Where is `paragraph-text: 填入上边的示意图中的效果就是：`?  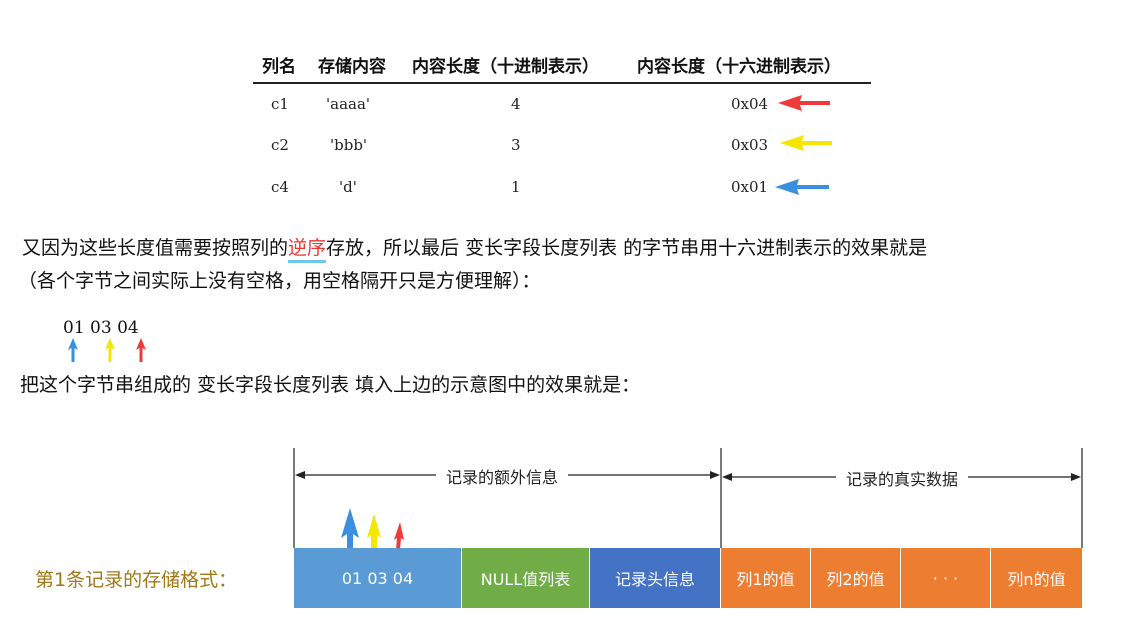 paragraph-text: 填入上边的示意图中的效果就是： is located at coordinates (498, 385).